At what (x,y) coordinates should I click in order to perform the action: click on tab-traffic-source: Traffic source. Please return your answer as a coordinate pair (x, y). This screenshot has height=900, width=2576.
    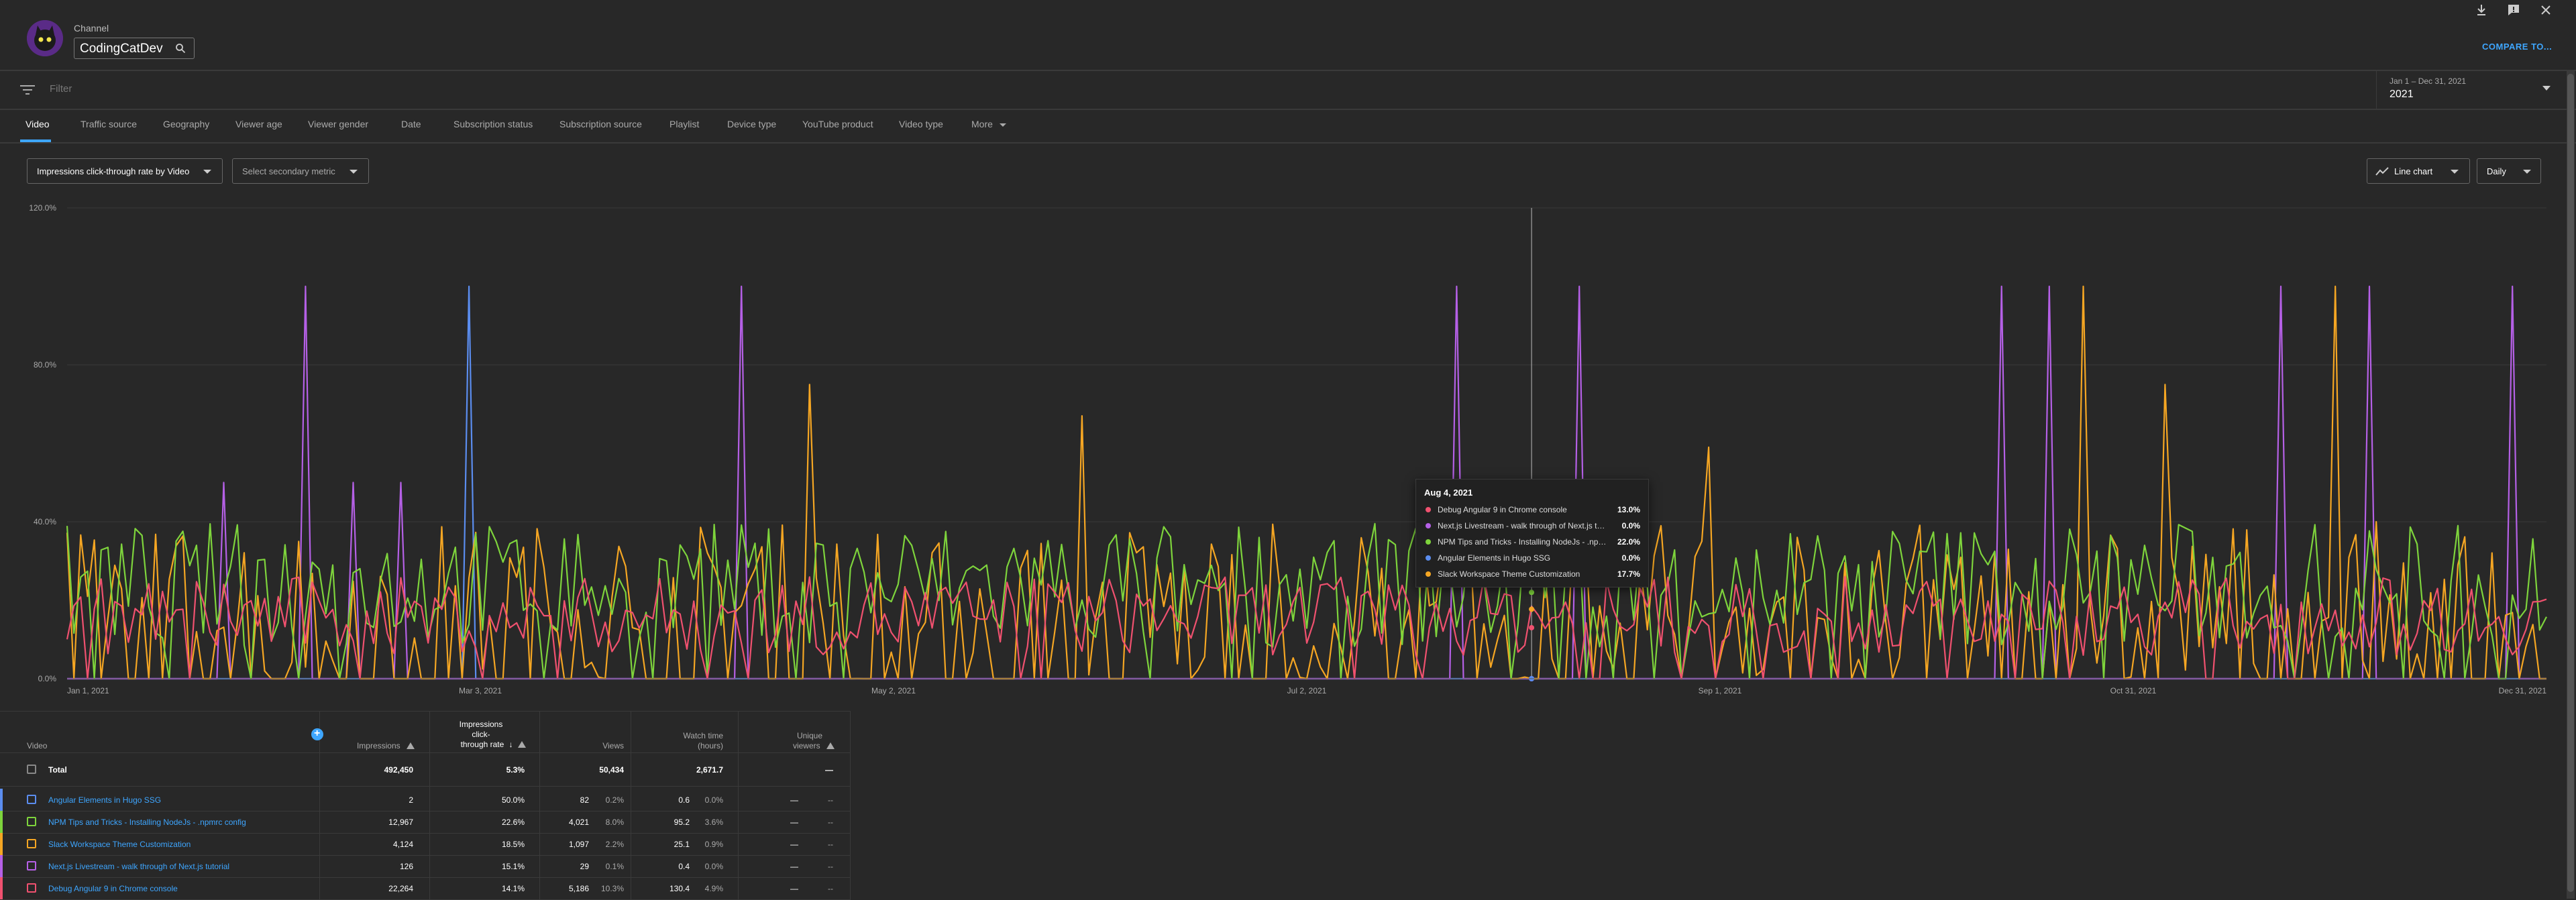
    Looking at the image, I should click on (108, 124).